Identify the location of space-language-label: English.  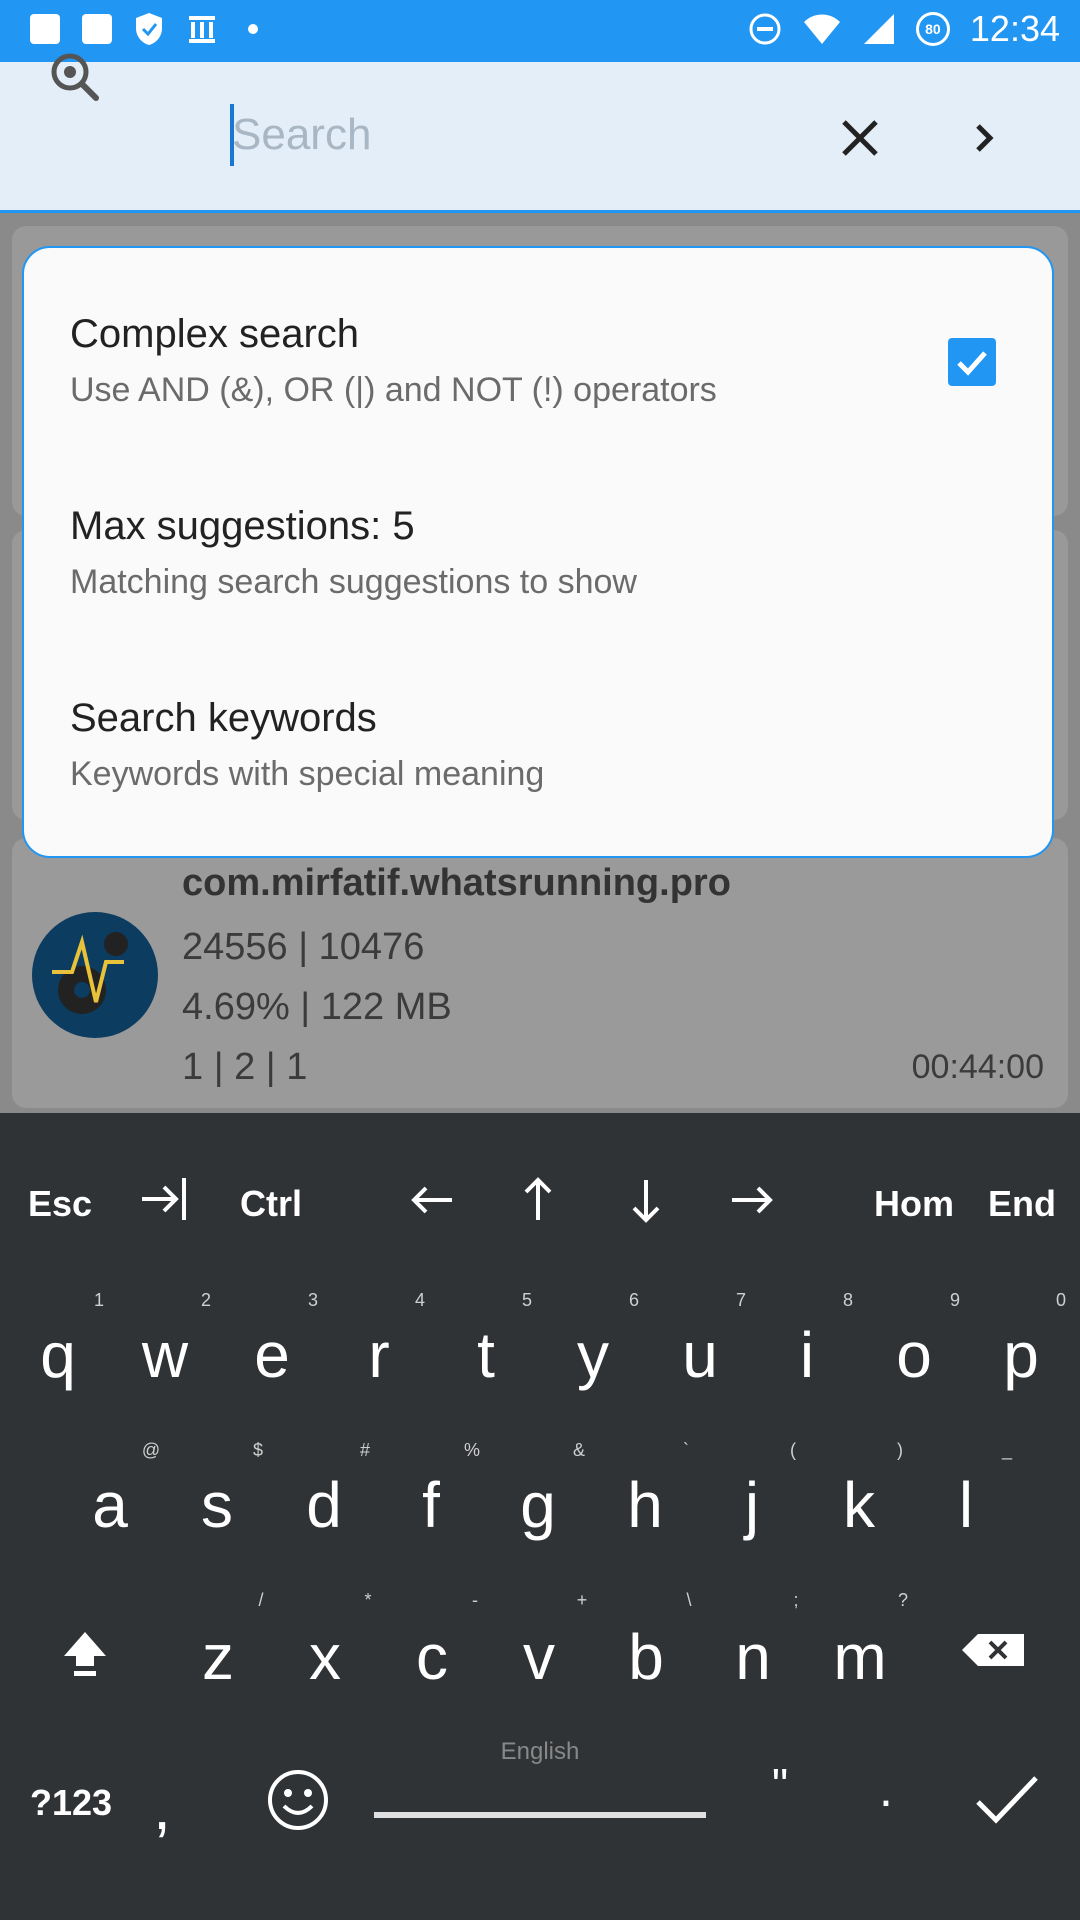
(540, 1751).